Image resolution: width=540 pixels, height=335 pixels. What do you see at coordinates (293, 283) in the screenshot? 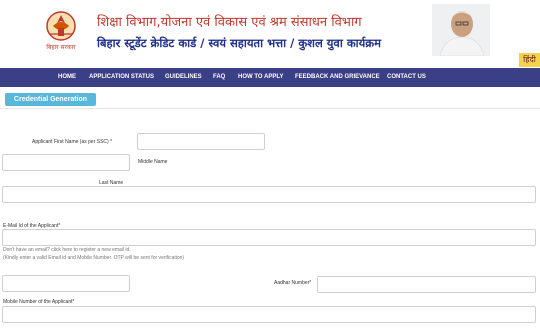
I see `aadhar-number-label: Aadhar Number*` at bounding box center [293, 283].